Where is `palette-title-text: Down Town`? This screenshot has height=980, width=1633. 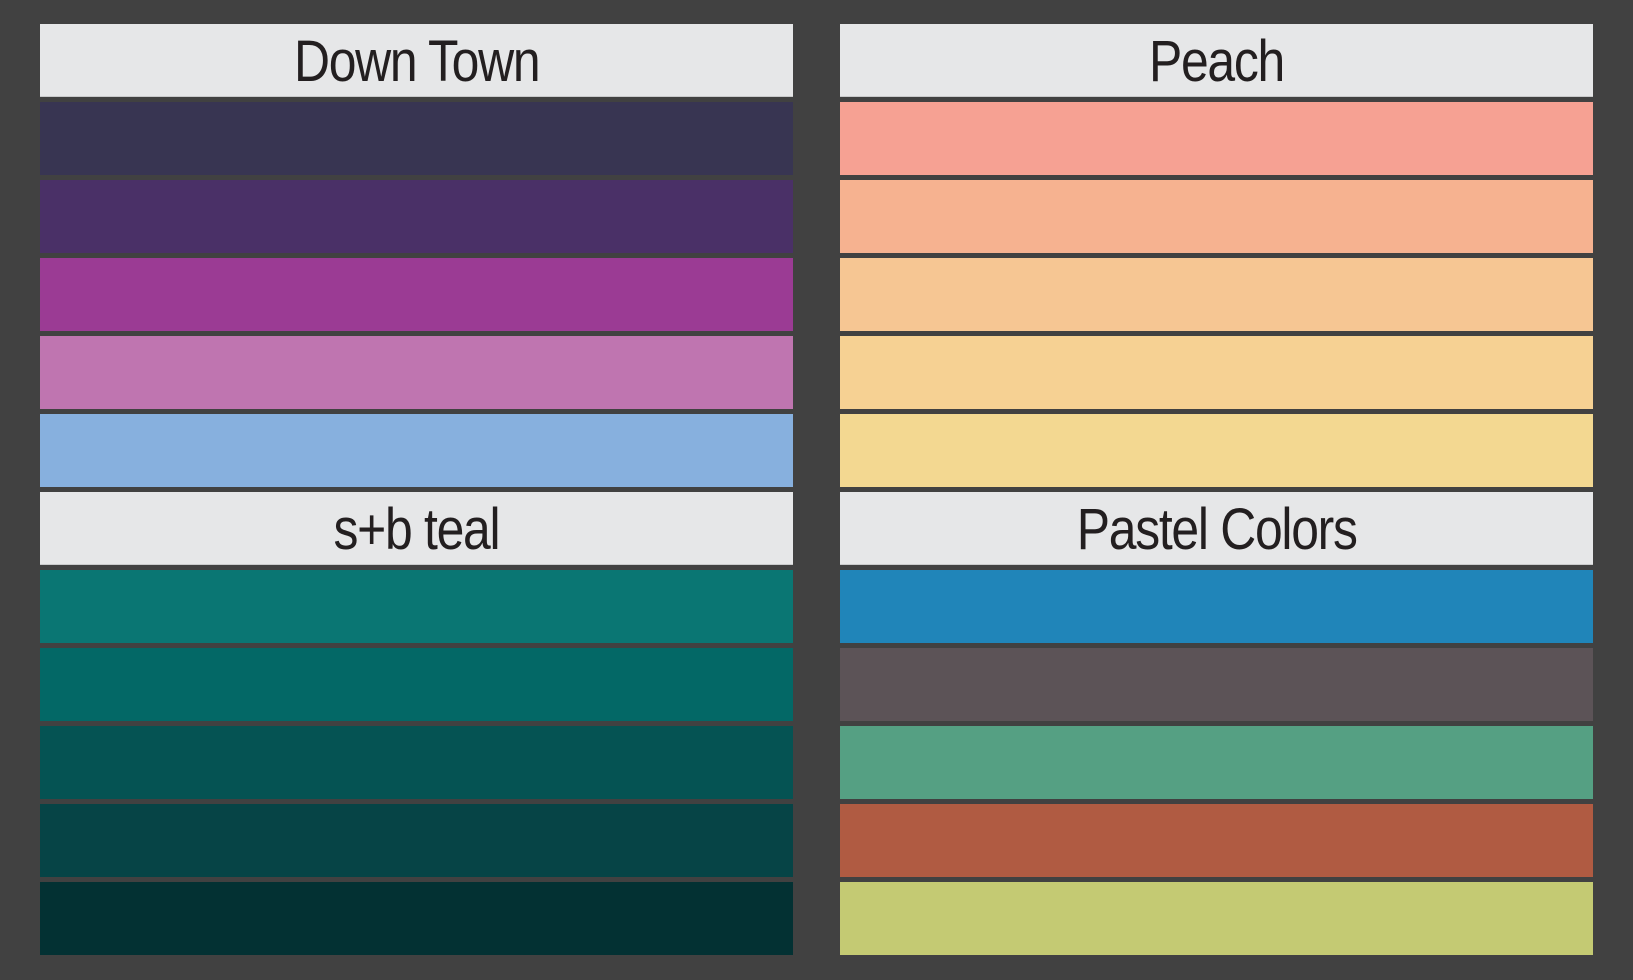
palette-title-text: Down Town is located at coordinates (417, 61).